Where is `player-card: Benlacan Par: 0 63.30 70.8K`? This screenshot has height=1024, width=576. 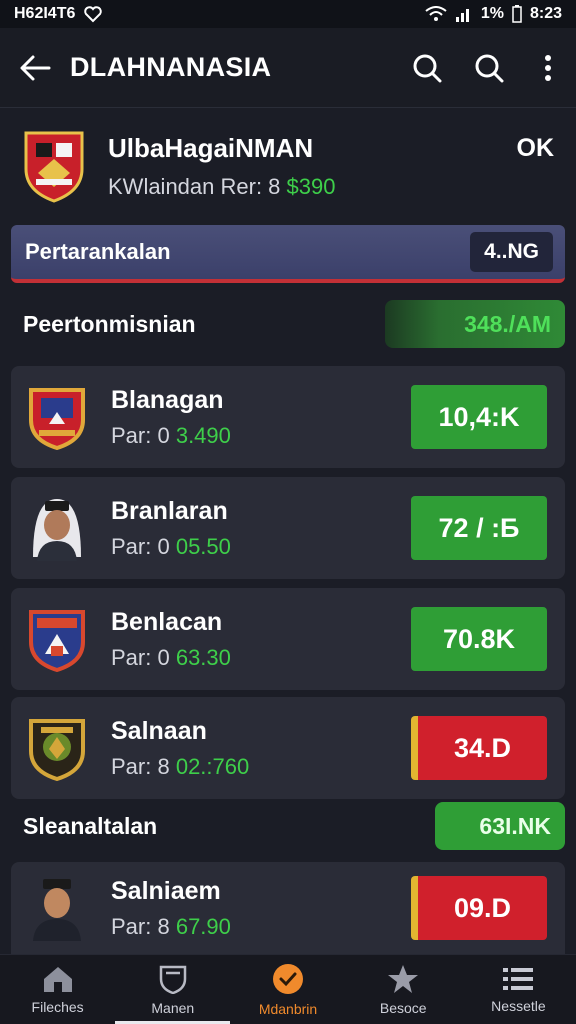 player-card: Benlacan Par: 0 63.30 70.8K is located at coordinates (288, 639).